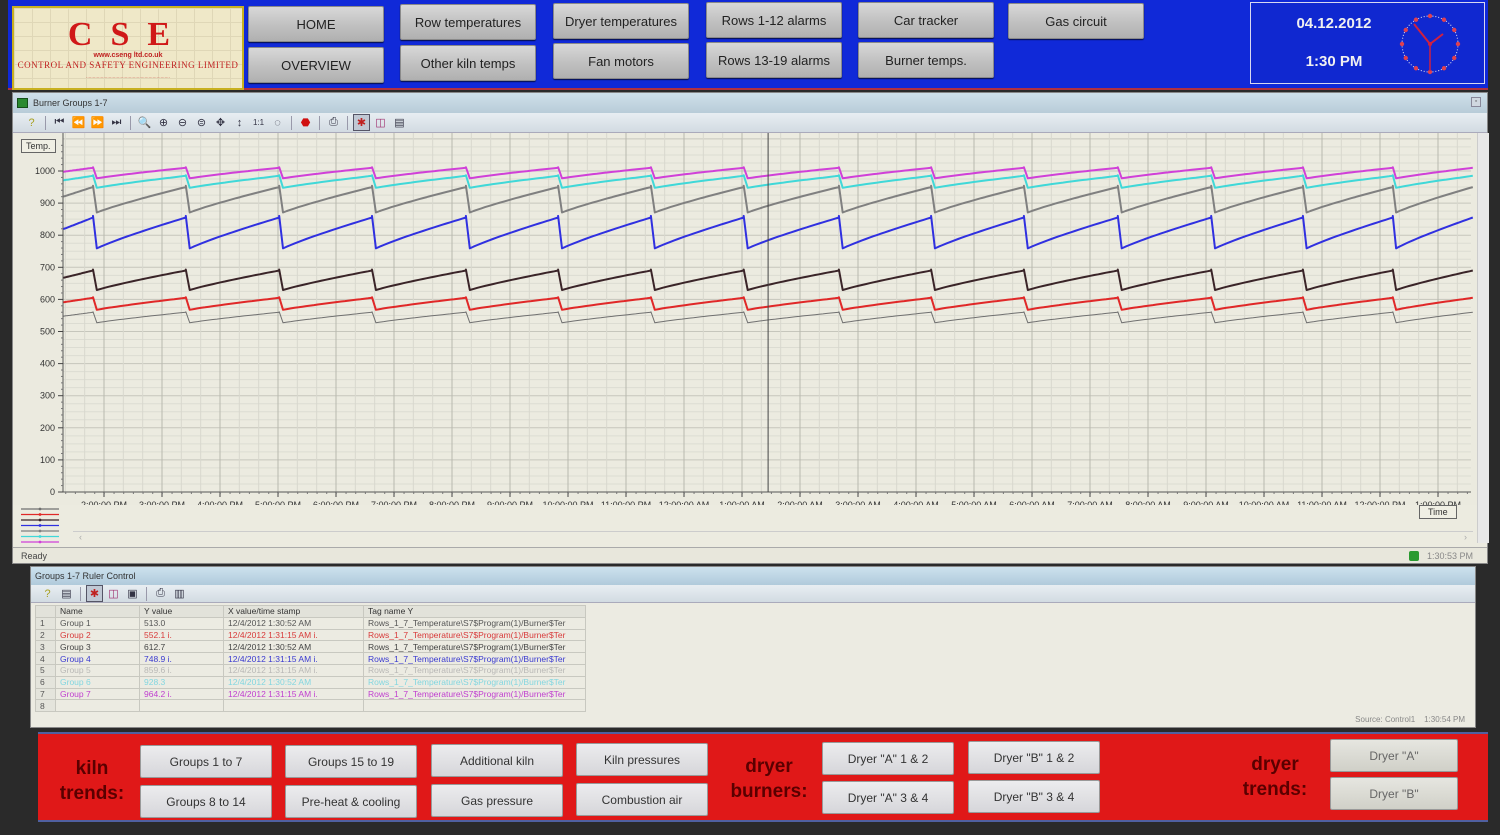  Describe the element at coordinates (116, 122) in the screenshot. I see `go-to-end-icon: ⏭` at that location.